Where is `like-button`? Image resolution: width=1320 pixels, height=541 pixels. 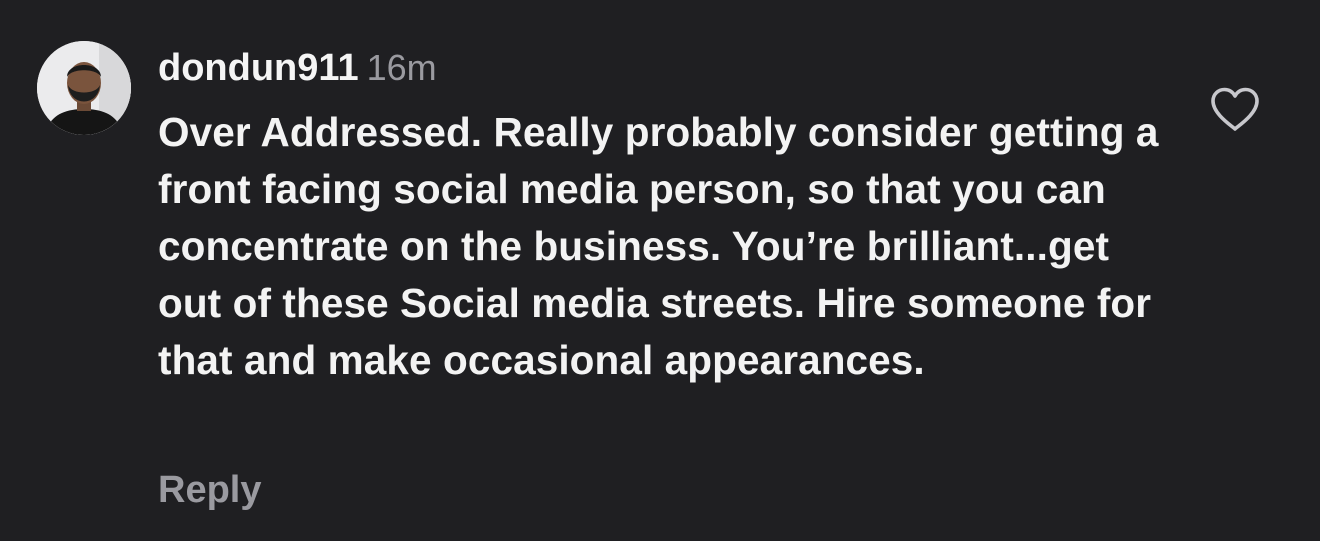 like-button is located at coordinates (1235, 110).